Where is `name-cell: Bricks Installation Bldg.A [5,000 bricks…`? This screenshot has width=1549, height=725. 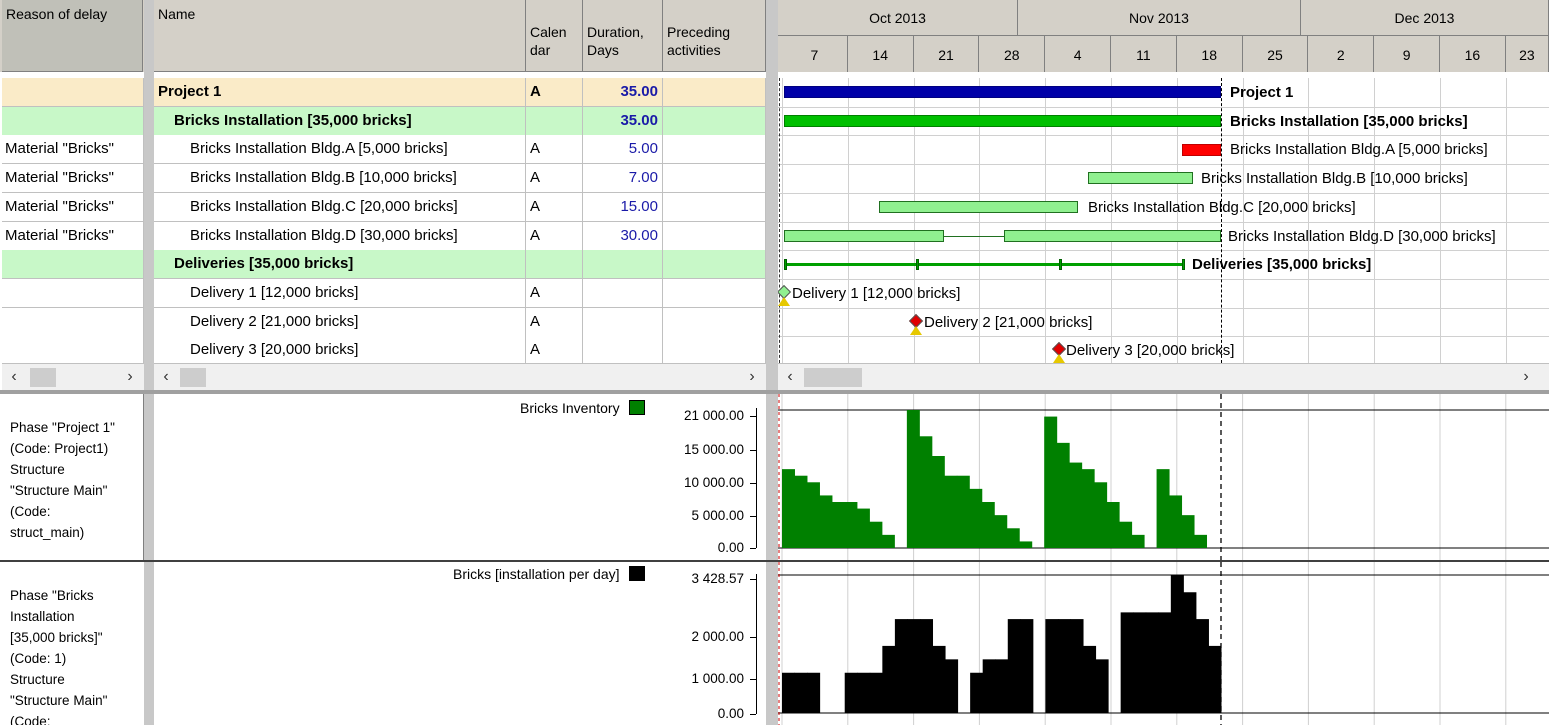 name-cell: Bricks Installation Bldg.A [5,000 bricks… is located at coordinates (340, 150).